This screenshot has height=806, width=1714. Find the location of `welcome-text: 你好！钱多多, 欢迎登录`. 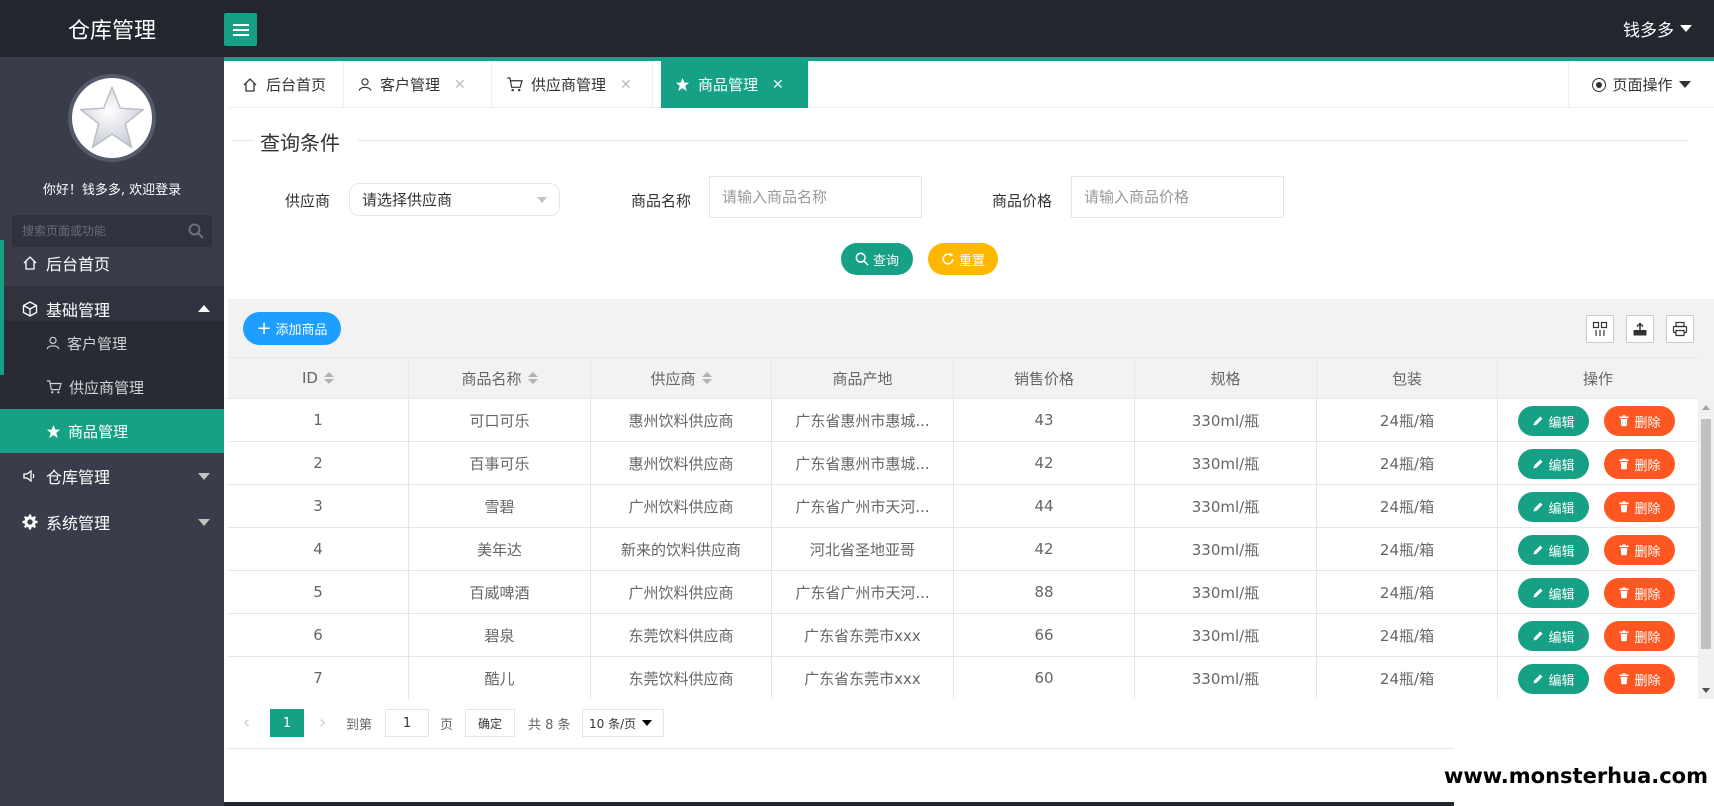

welcome-text: 你好！钱多多, 欢迎登录 is located at coordinates (112, 190).